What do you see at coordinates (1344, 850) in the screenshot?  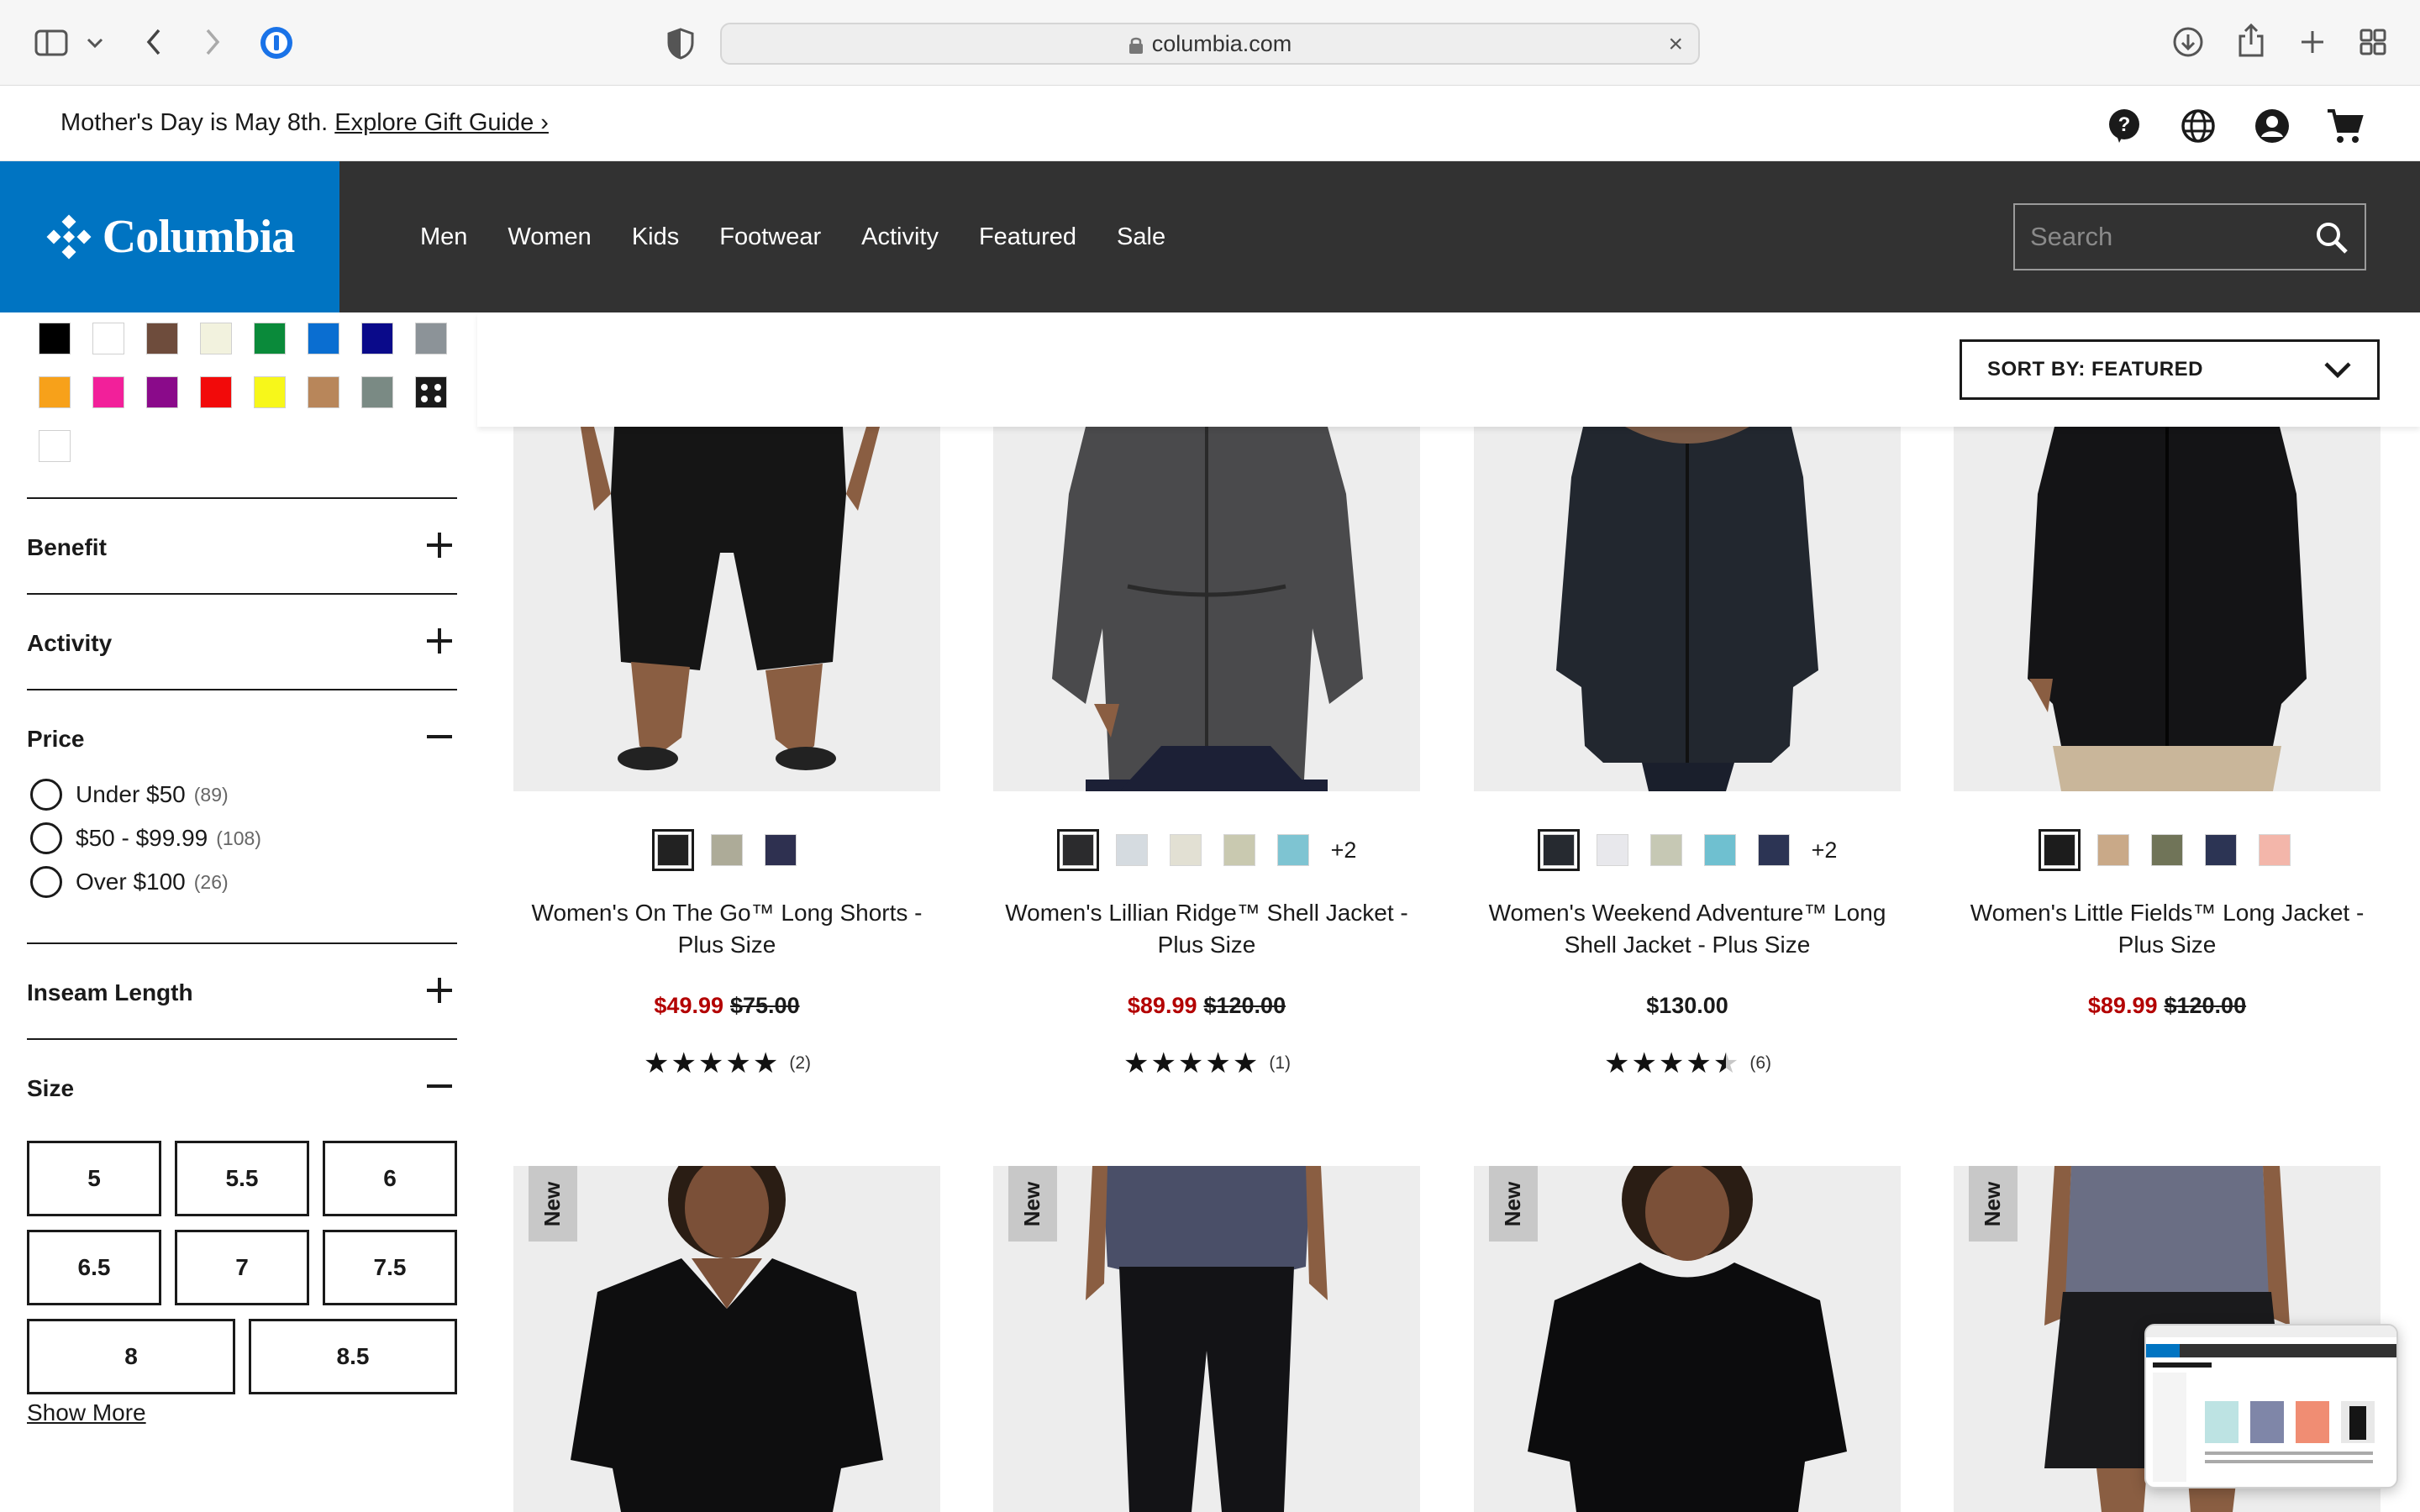 I see `more-colors: +2` at bounding box center [1344, 850].